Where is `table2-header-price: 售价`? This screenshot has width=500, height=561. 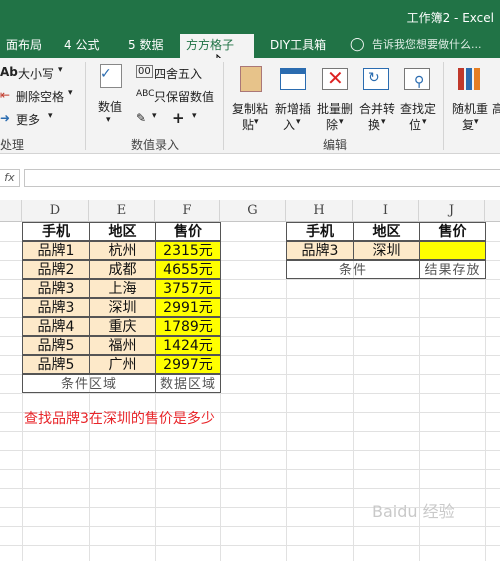
table2-header-price: 售价 is located at coordinates (452, 231).